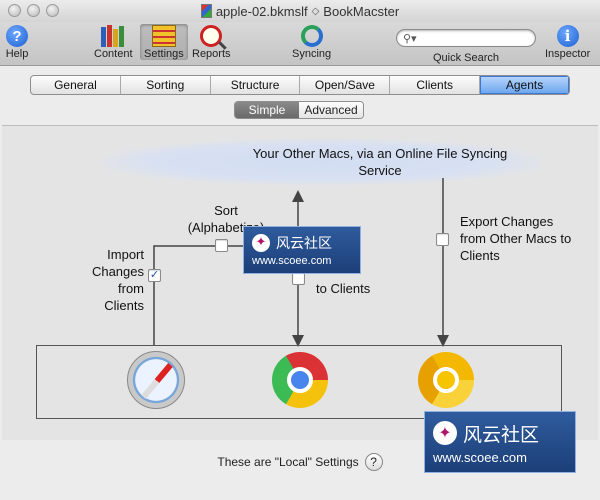 This screenshot has height=500, width=600. I want to click on sync-icon, so click(311, 36).